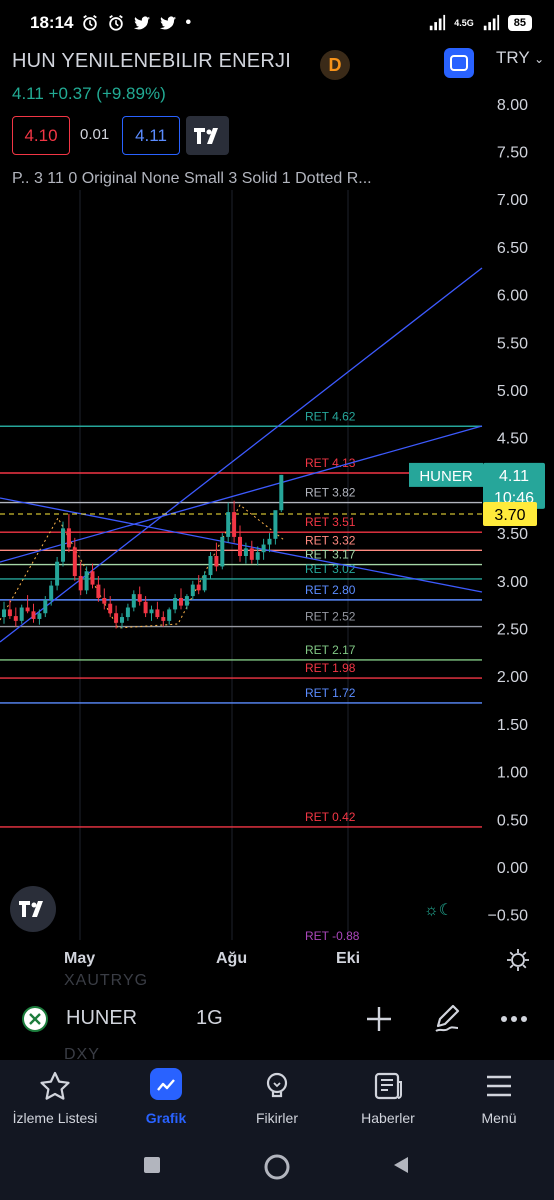 The height and width of the screenshot is (1200, 554). What do you see at coordinates (459, 63) in the screenshot?
I see `layout-button` at bounding box center [459, 63].